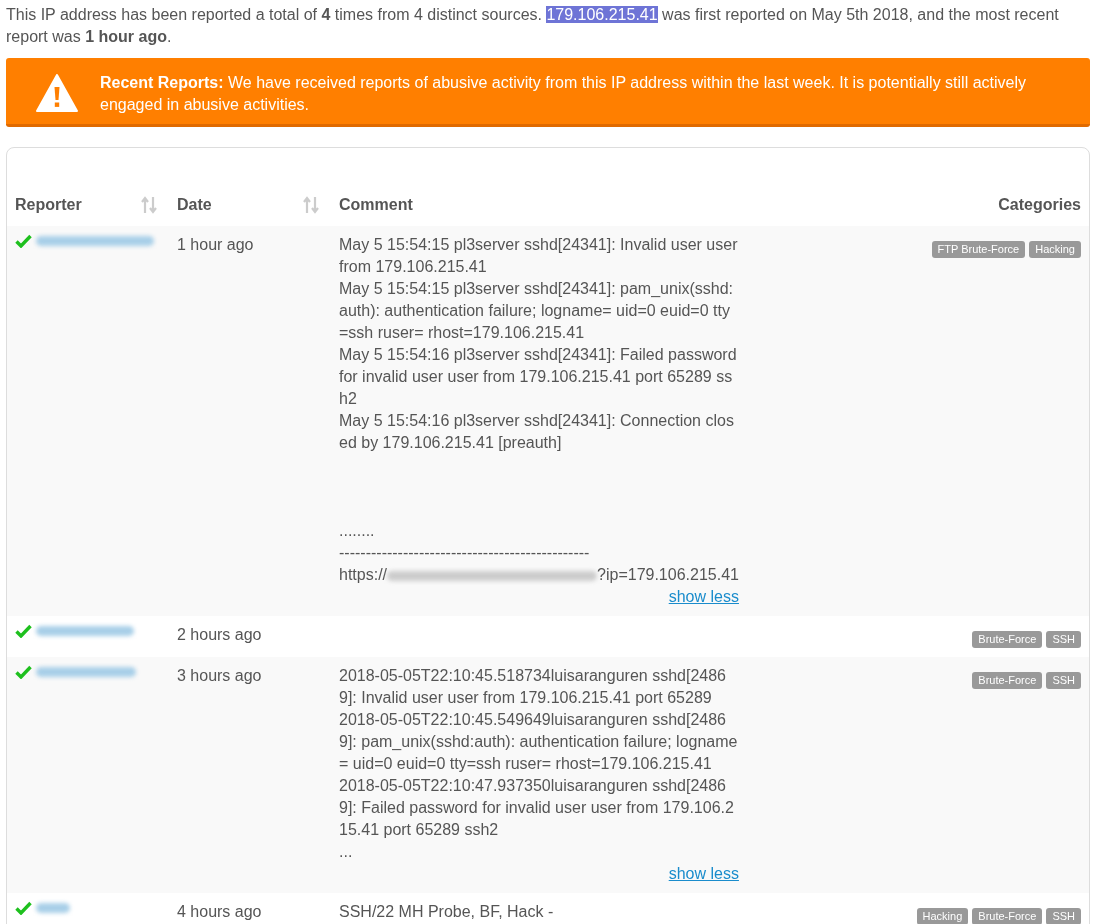 The height and width of the screenshot is (924, 1096). What do you see at coordinates (539, 410) in the screenshot?
I see `report-comment: May 5 15:54:15 pl3server sshd[24341]: Invalid user user from 179.106.215.41 May 5 15:54:15 pl3server sshd[24341]: pam_unix(sshd: auth): authentication failure; logname= uid=0 euid=0 tty =ssh ruser= rhost=179.106.215.41 May 5 15:54:16 pl3server sshd[24341]: Failed password for invalid user user from 179.106.215.41 port 65289 ss h2 May 5 15:54:16 pl3server sshd[24341]: Connection clos ed by 179.106.215.41 [preauth] ........ ----------------------------------------------- https:// ?ip=179.106.215.41` at bounding box center [539, 410].